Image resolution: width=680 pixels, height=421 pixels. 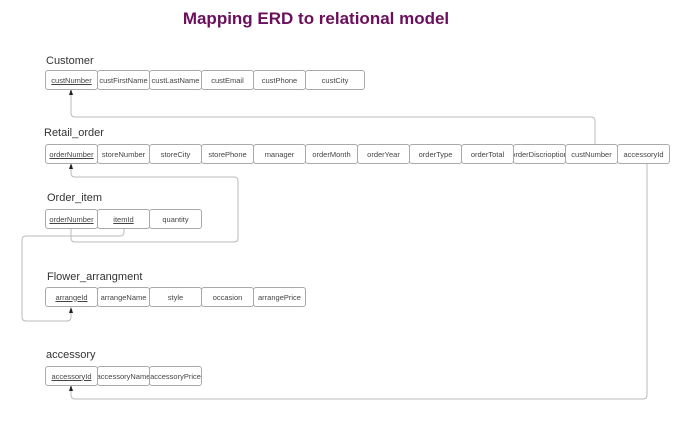 What do you see at coordinates (227, 297) in the screenshot?
I see `column-cell: occasion` at bounding box center [227, 297].